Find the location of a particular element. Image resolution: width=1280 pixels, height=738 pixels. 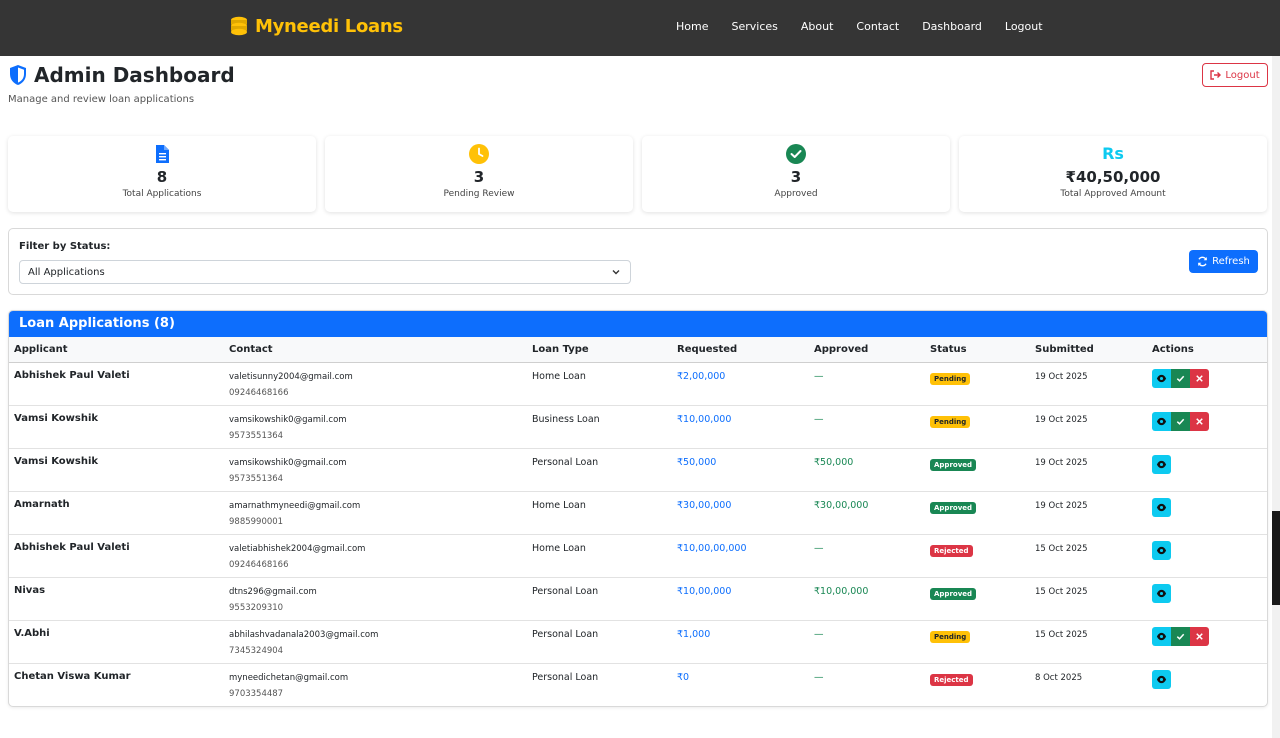

applicant-name: Nivas is located at coordinates (30, 590).